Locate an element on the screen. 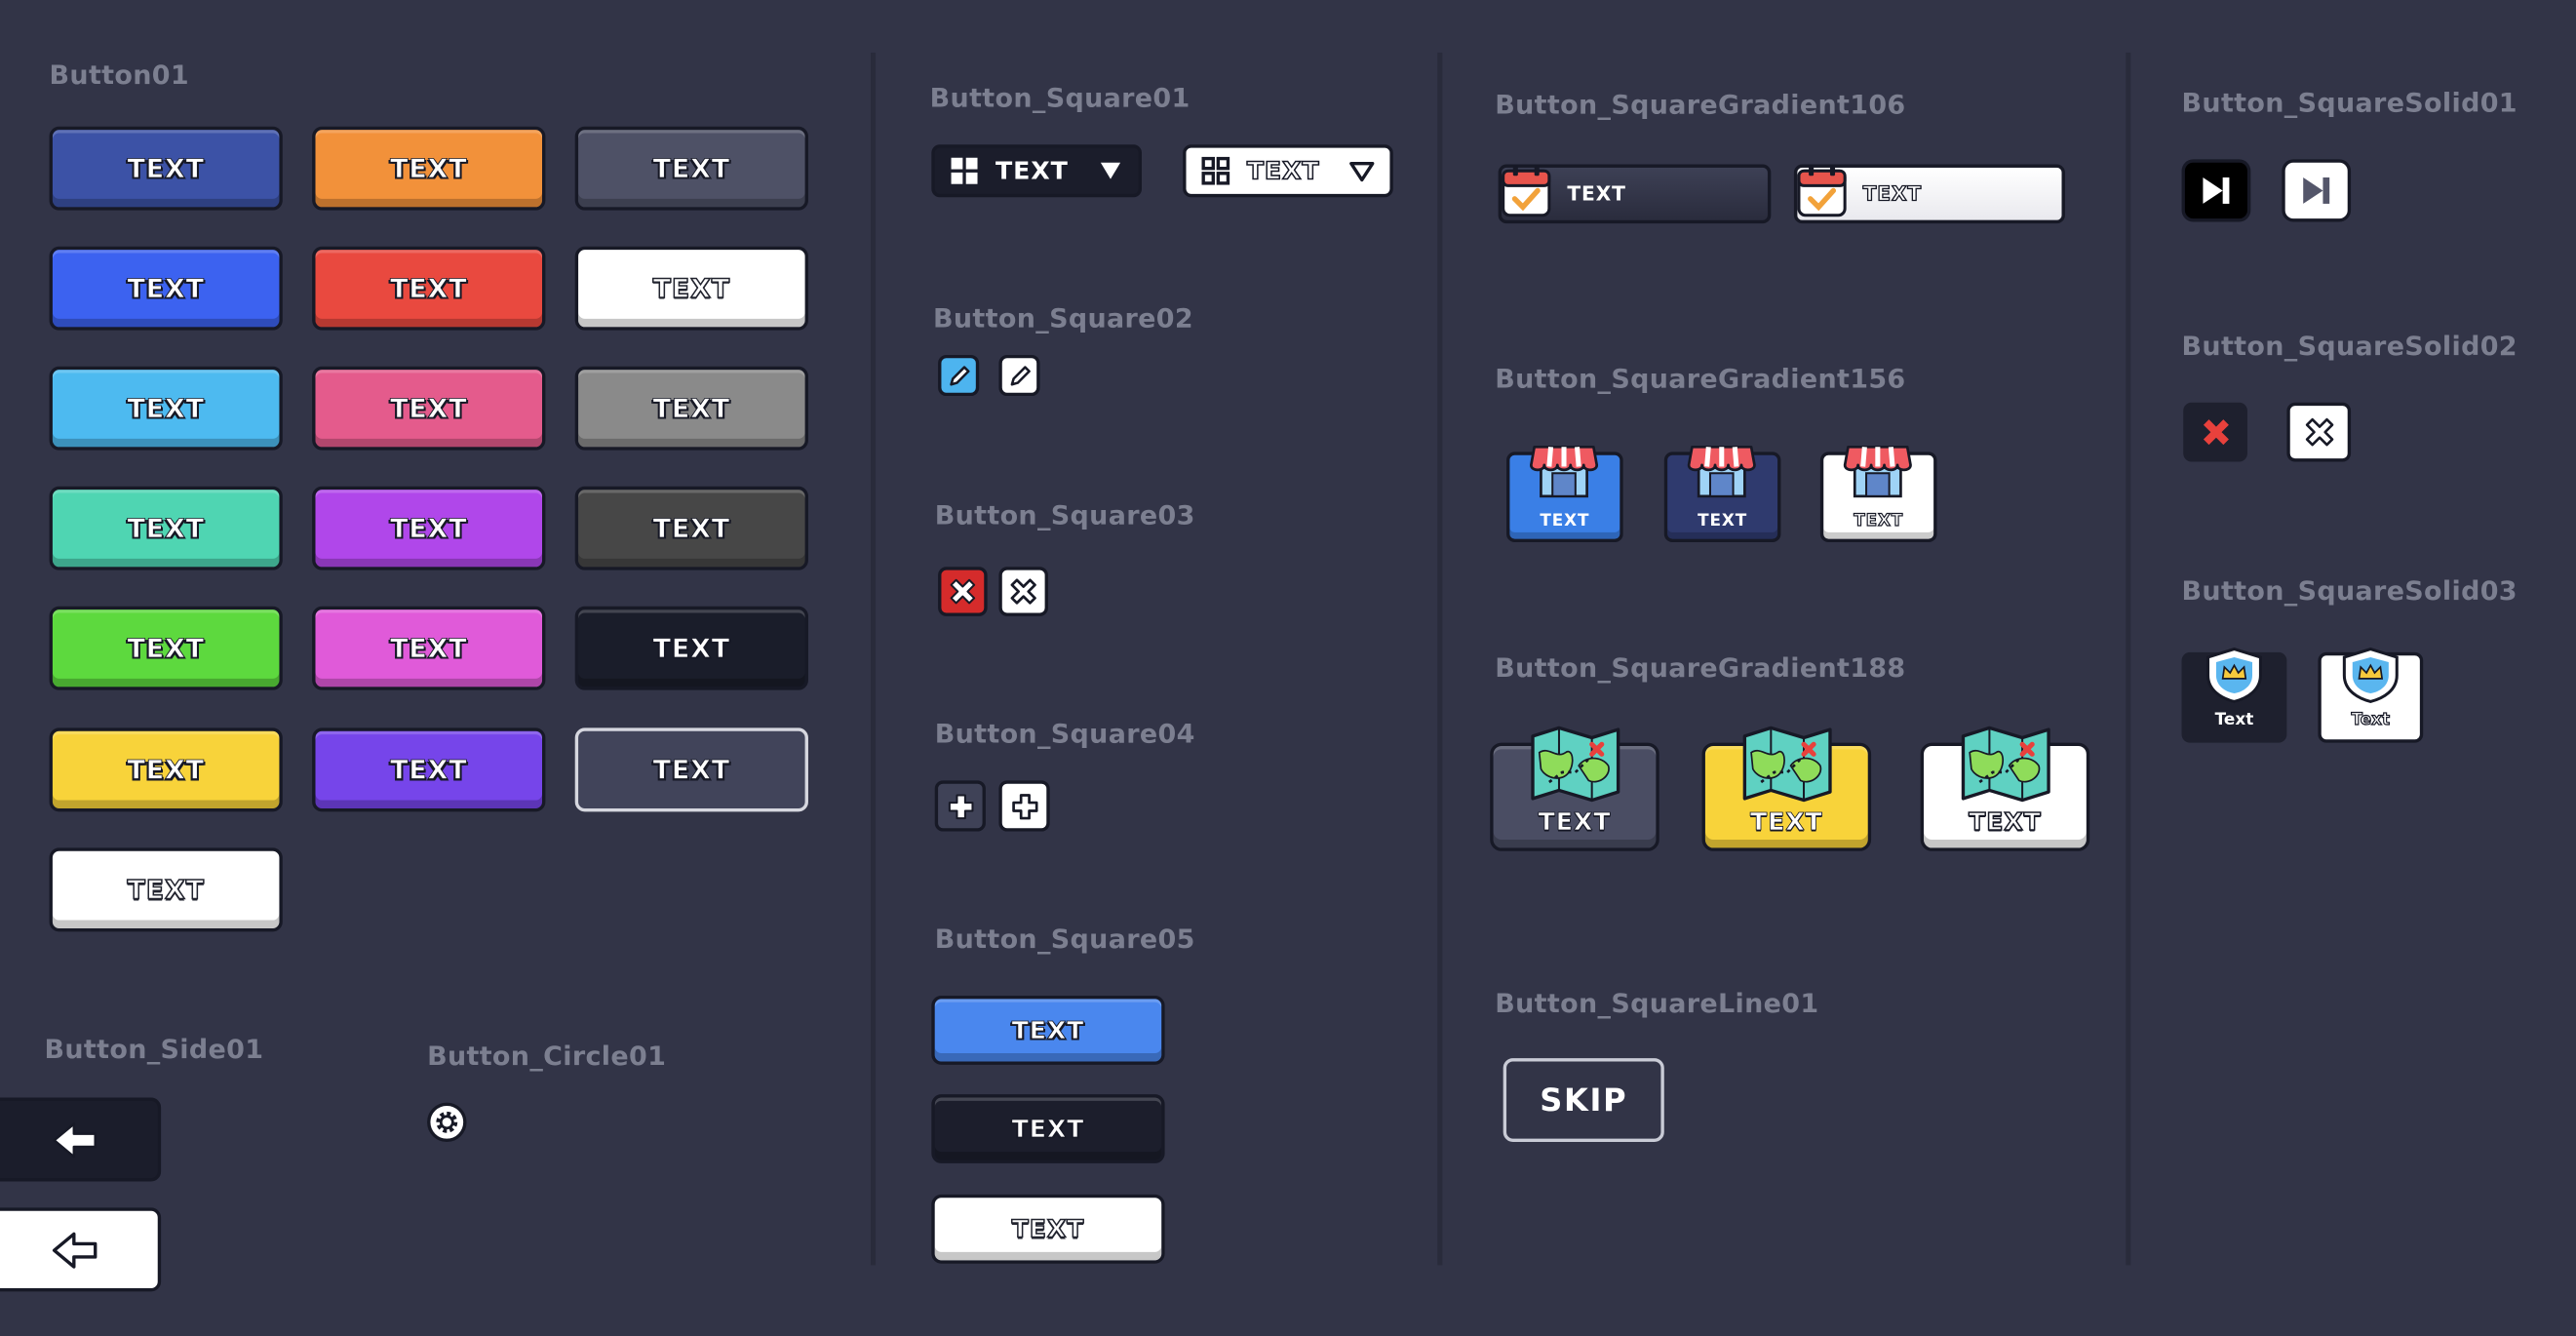 This screenshot has width=2576, height=1336. section-title-button01: Button01 is located at coordinates (119, 75).